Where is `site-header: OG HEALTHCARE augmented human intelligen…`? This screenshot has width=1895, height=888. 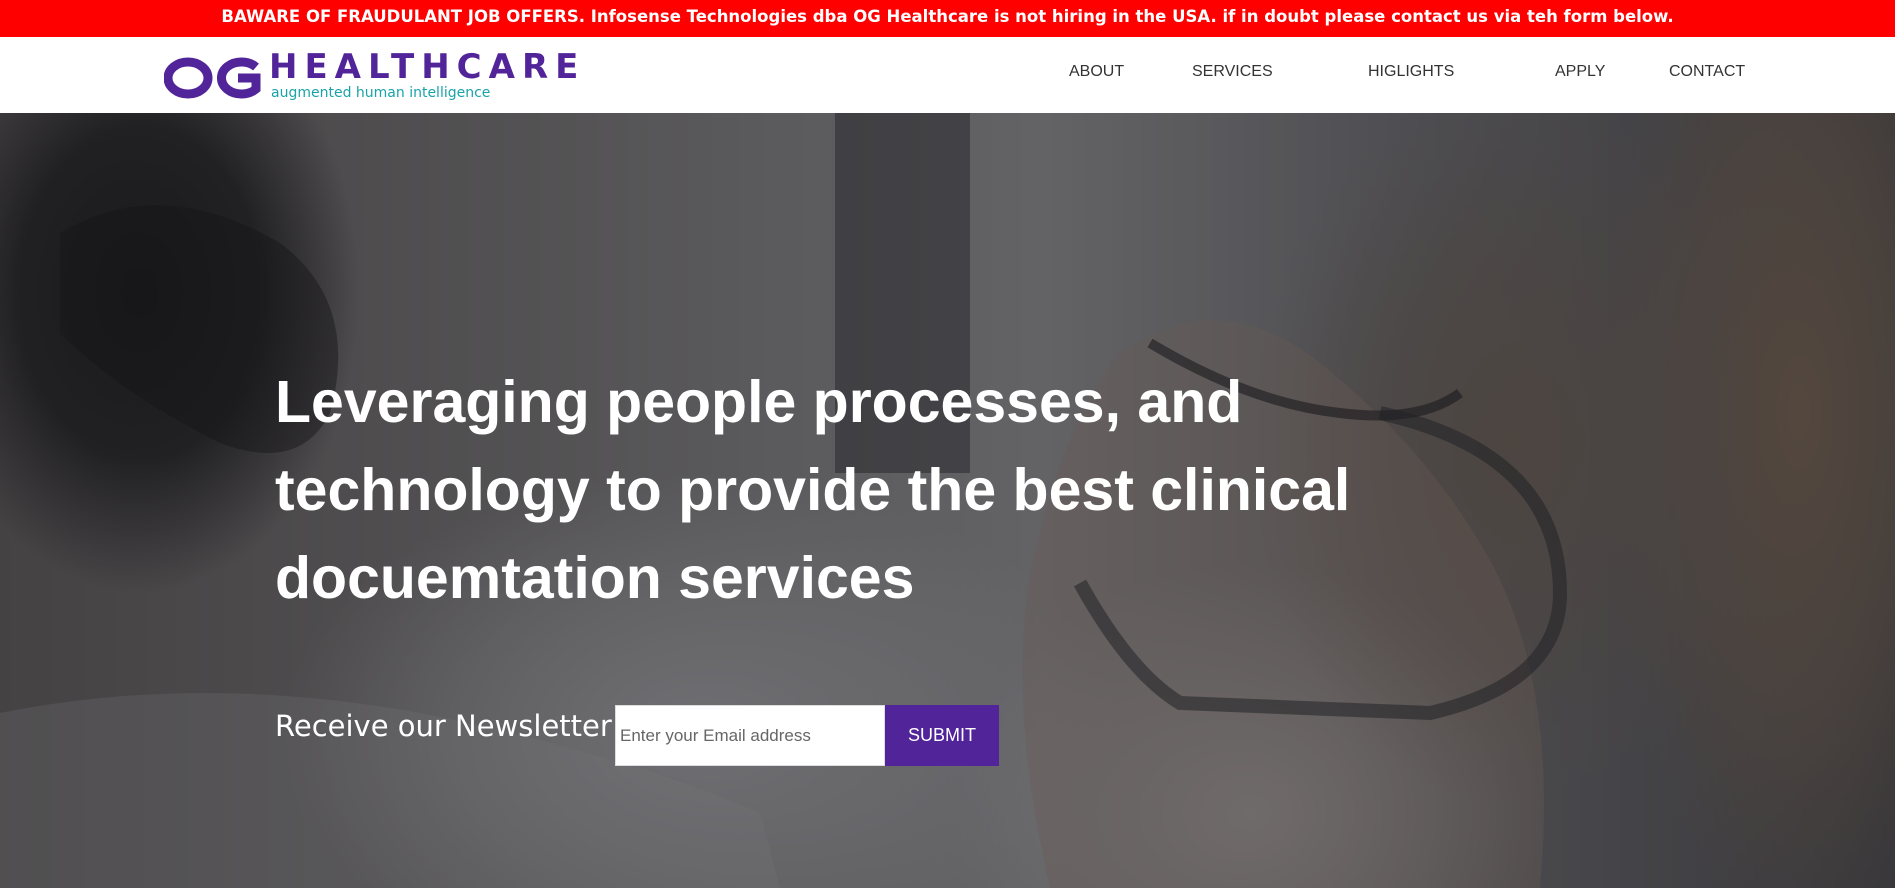
site-header: OG HEALTHCARE augmented human intelligen… is located at coordinates (947, 75).